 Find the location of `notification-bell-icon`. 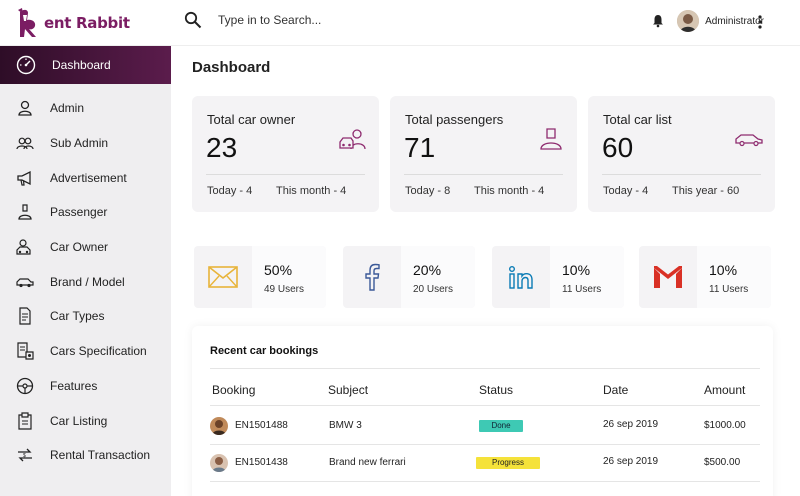

notification-bell-icon is located at coordinates (658, 21).